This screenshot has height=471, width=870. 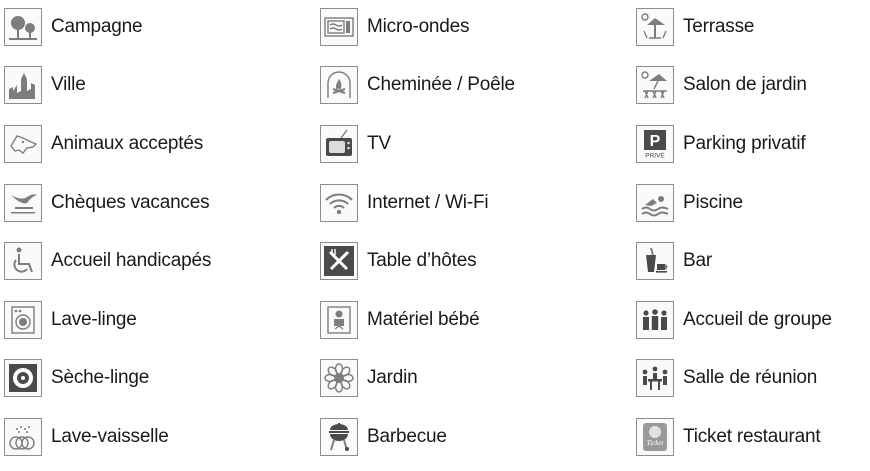 What do you see at coordinates (655, 437) in the screenshot?
I see `ticket-restaurant-icon: Ticket` at bounding box center [655, 437].